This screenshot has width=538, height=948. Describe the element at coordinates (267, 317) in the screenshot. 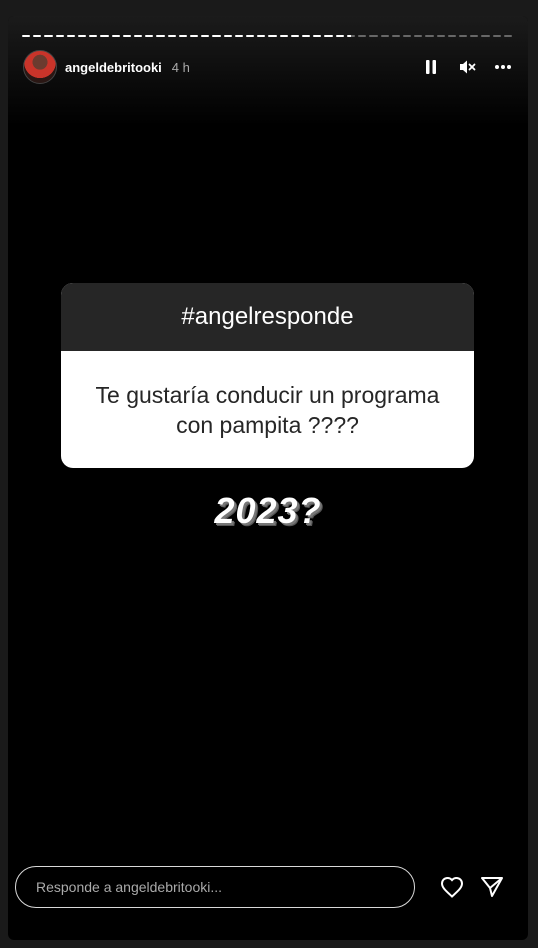

I see `question-sticker-header: #angelresponde` at that location.